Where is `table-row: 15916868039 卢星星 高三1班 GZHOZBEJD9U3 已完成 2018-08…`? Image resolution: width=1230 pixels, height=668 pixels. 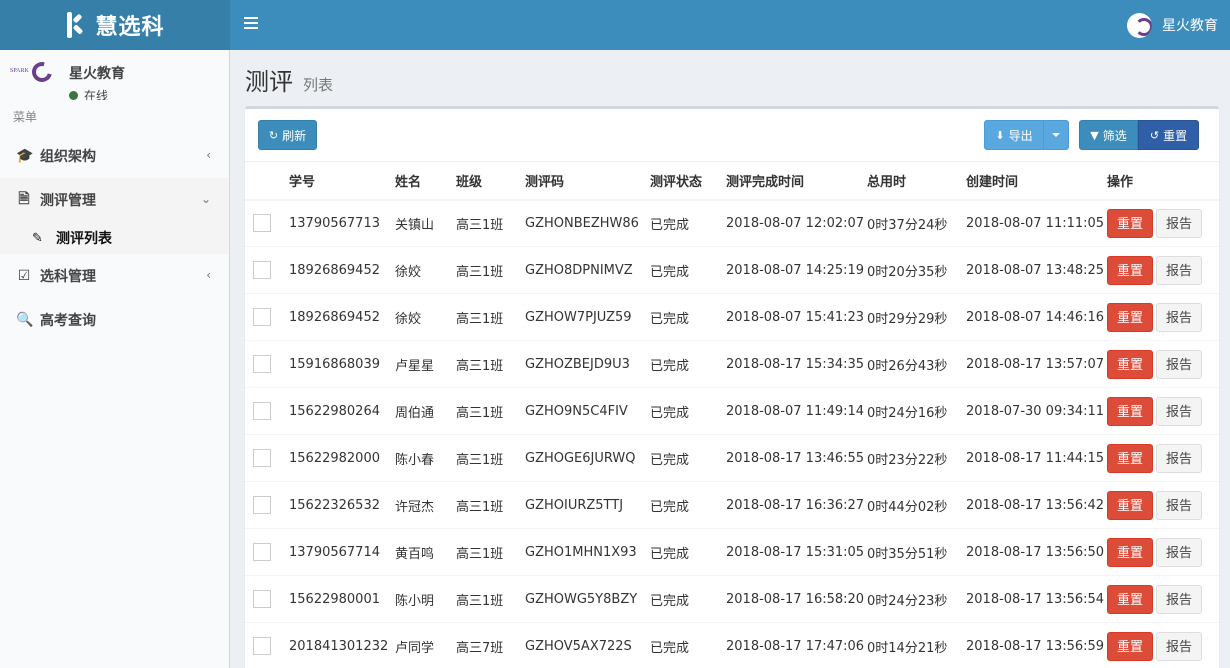
table-row: 15916868039 卢星星 高三1班 GZHOZBEJD9U3 已完成 2018-08… is located at coordinates (732, 364).